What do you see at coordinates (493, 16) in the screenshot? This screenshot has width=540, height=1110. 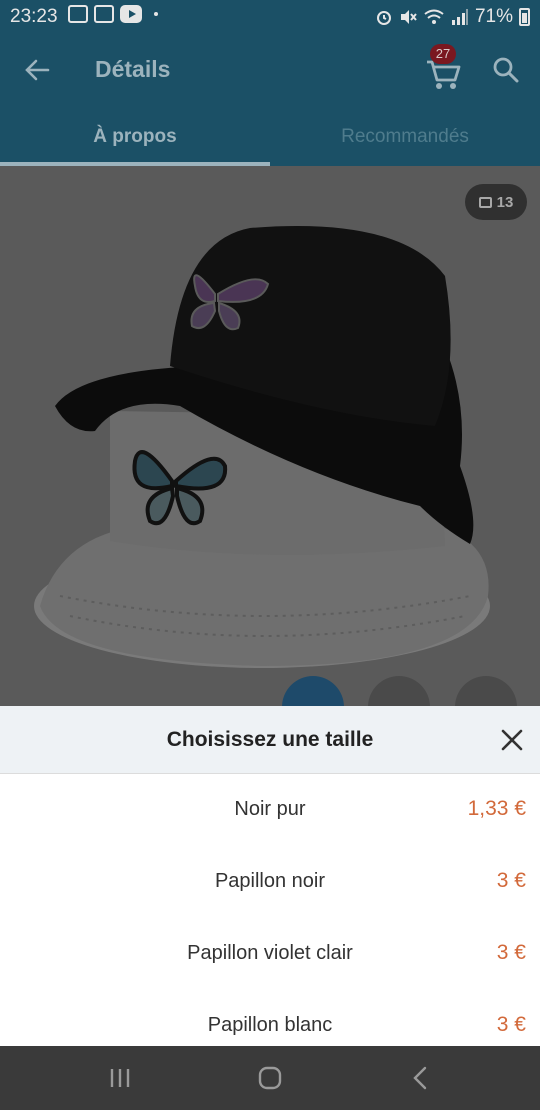 I see `battery-percent: 71%` at bounding box center [493, 16].